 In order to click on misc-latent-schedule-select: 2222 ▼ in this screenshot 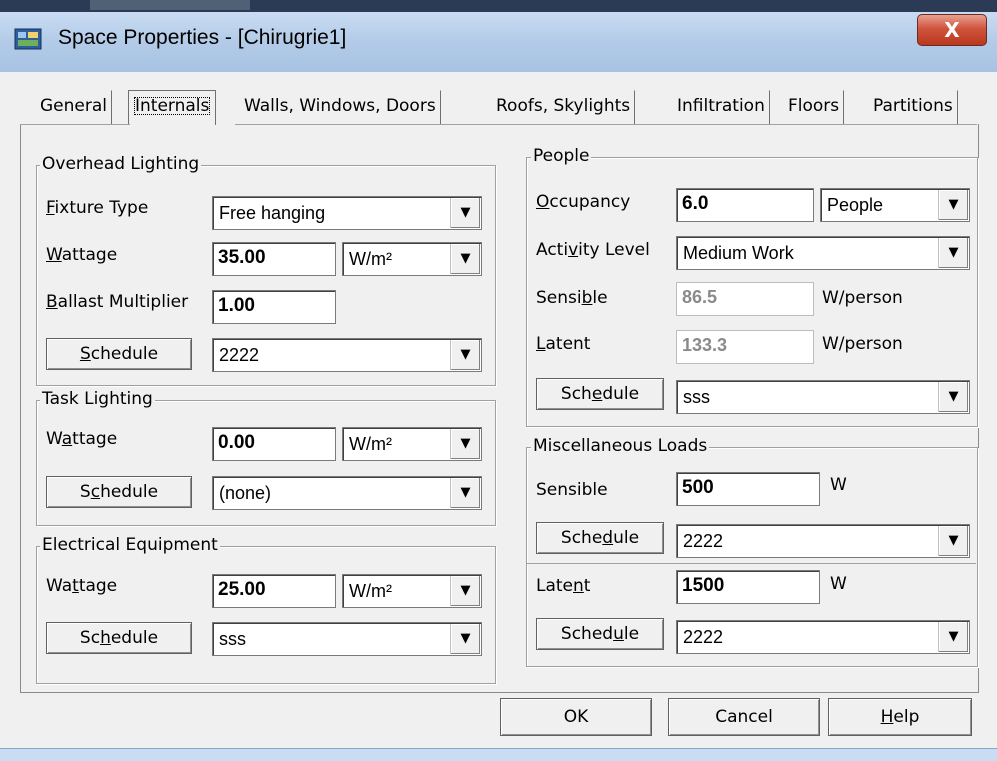, I will do `click(823, 637)`.